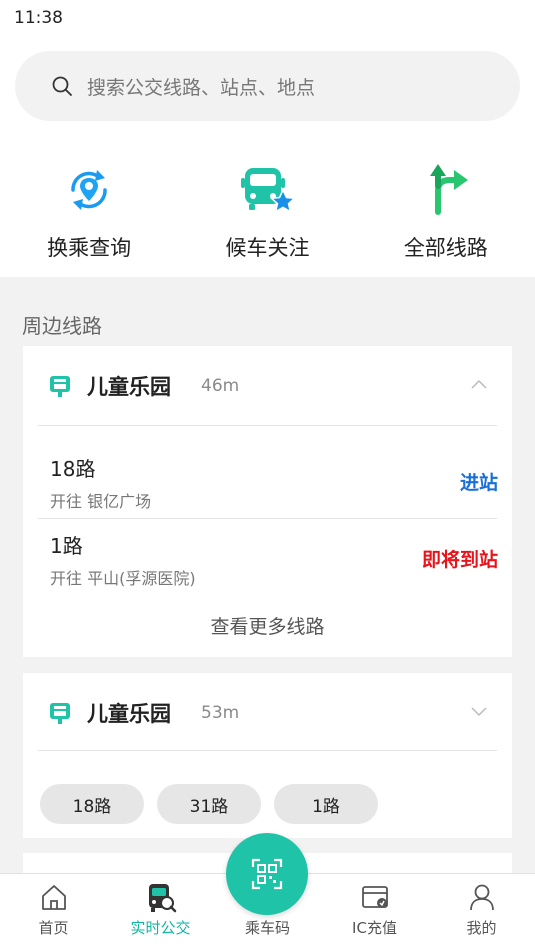  Describe the element at coordinates (220, 713) in the screenshot. I see `stop-distance: 53m` at that location.